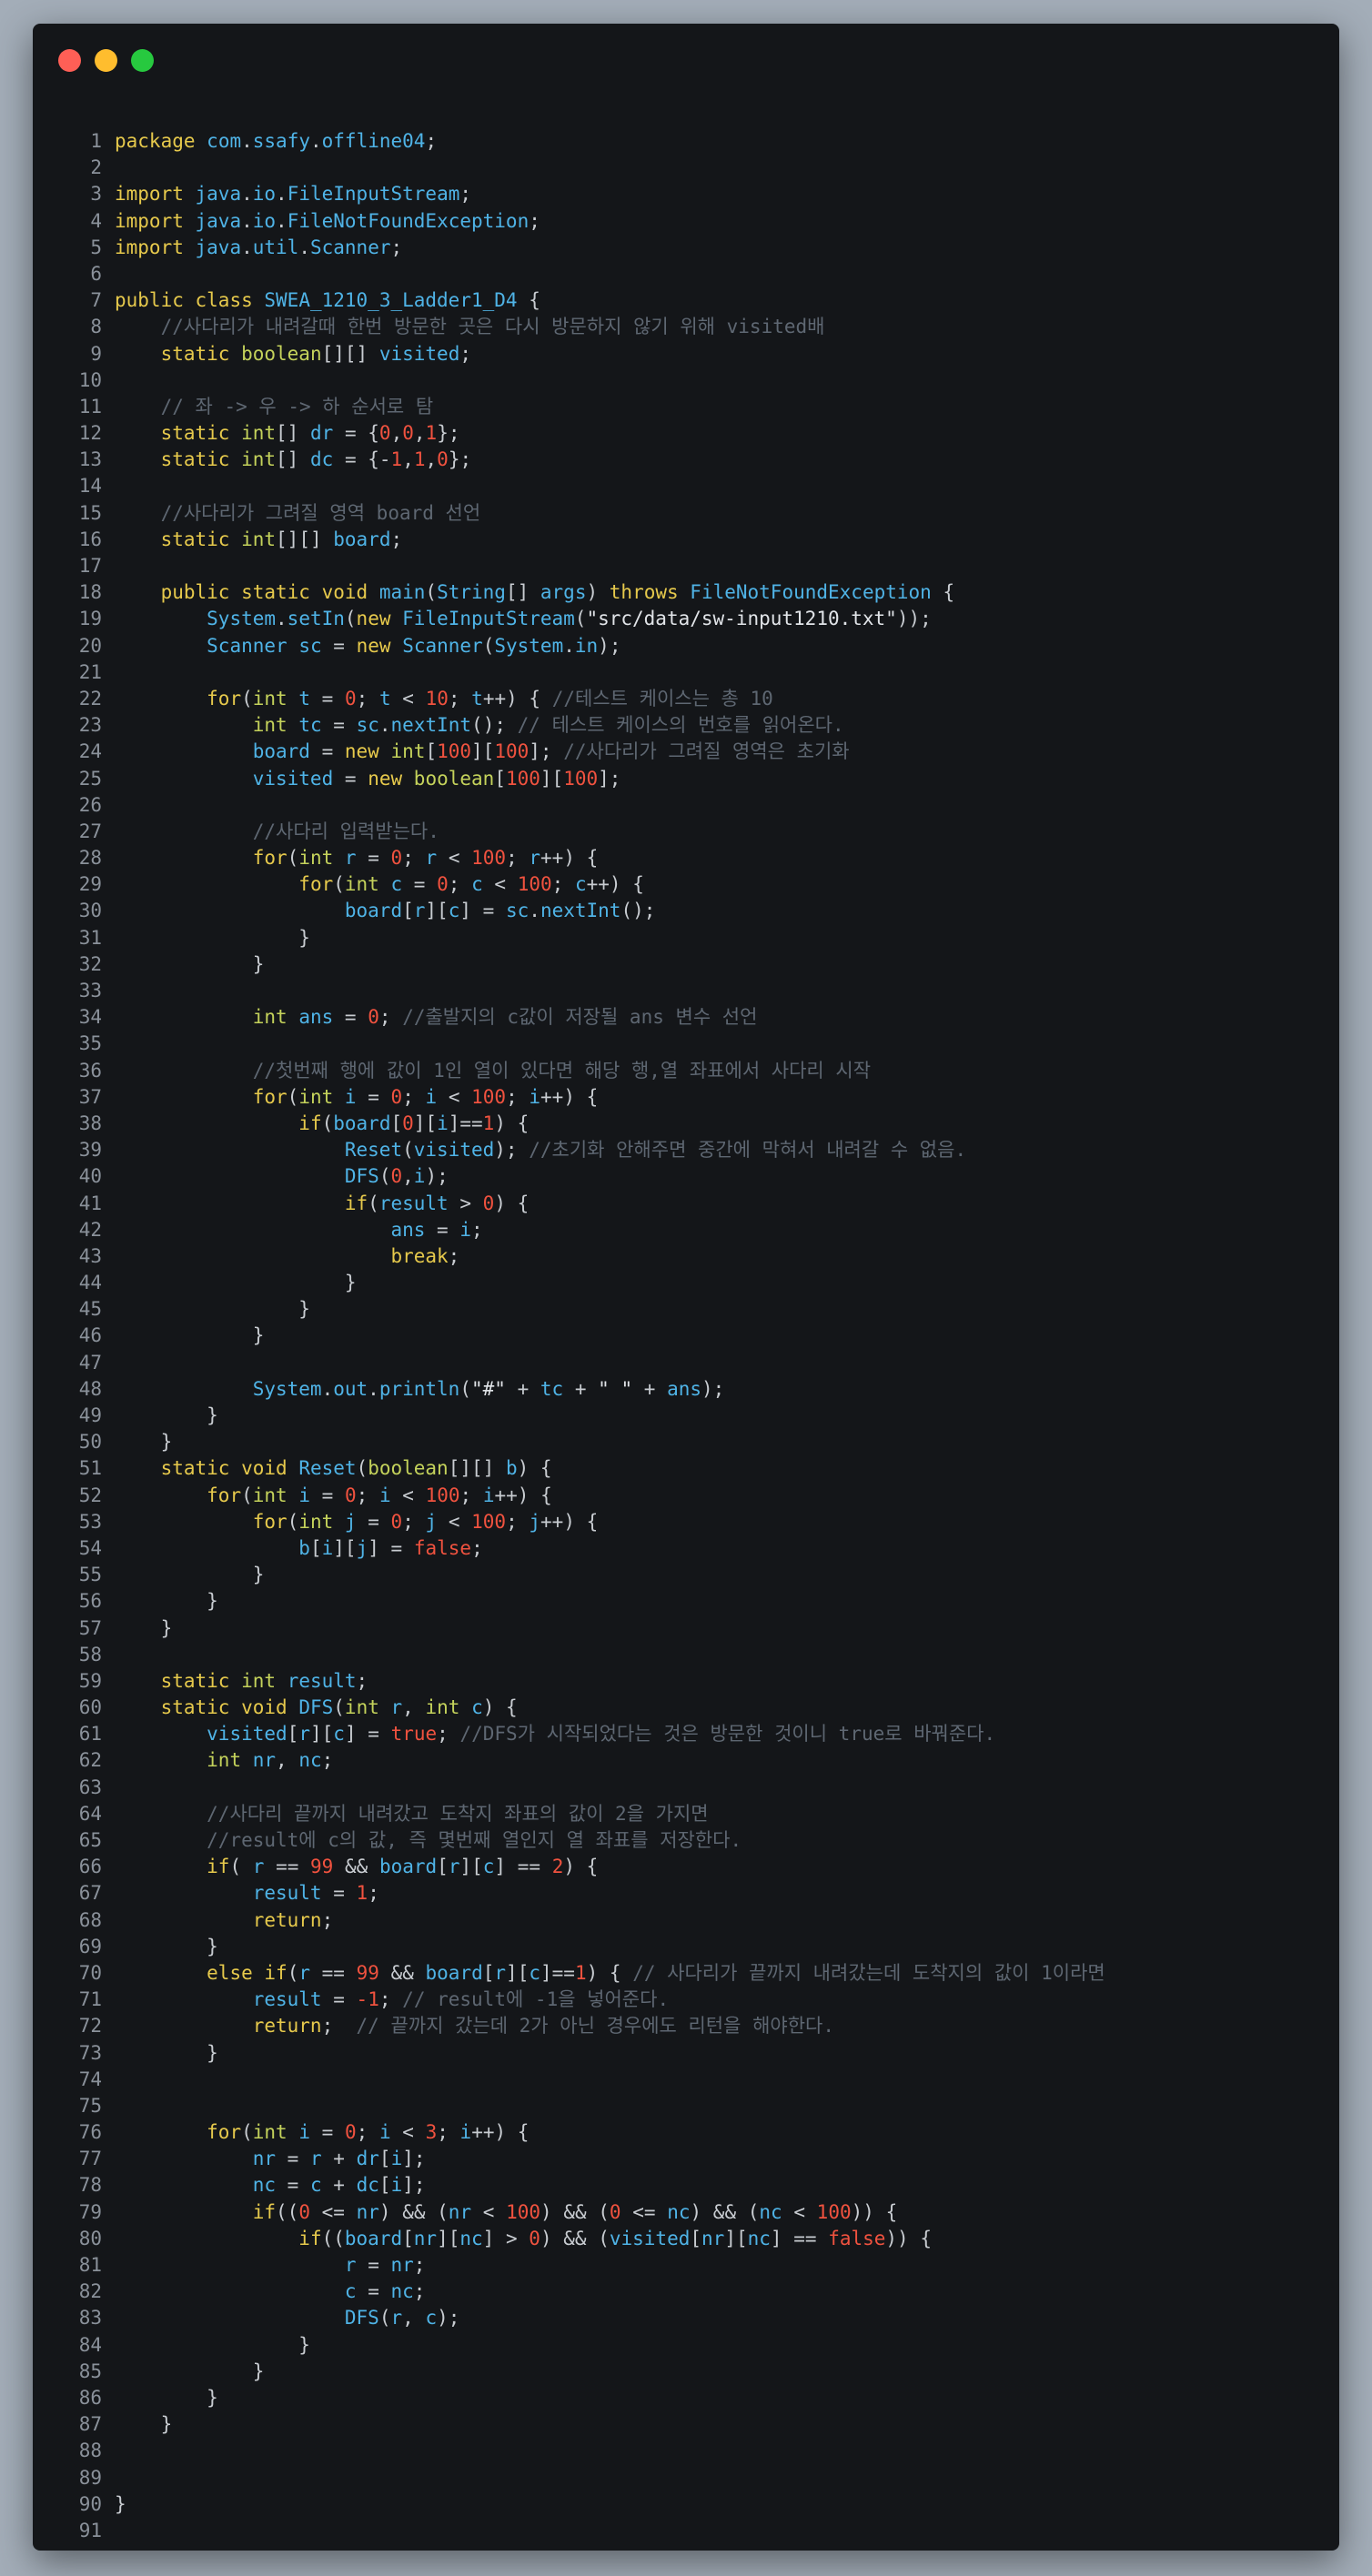  I want to click on code-line: 1 package com.ssafy.offline04;, so click(686, 141).